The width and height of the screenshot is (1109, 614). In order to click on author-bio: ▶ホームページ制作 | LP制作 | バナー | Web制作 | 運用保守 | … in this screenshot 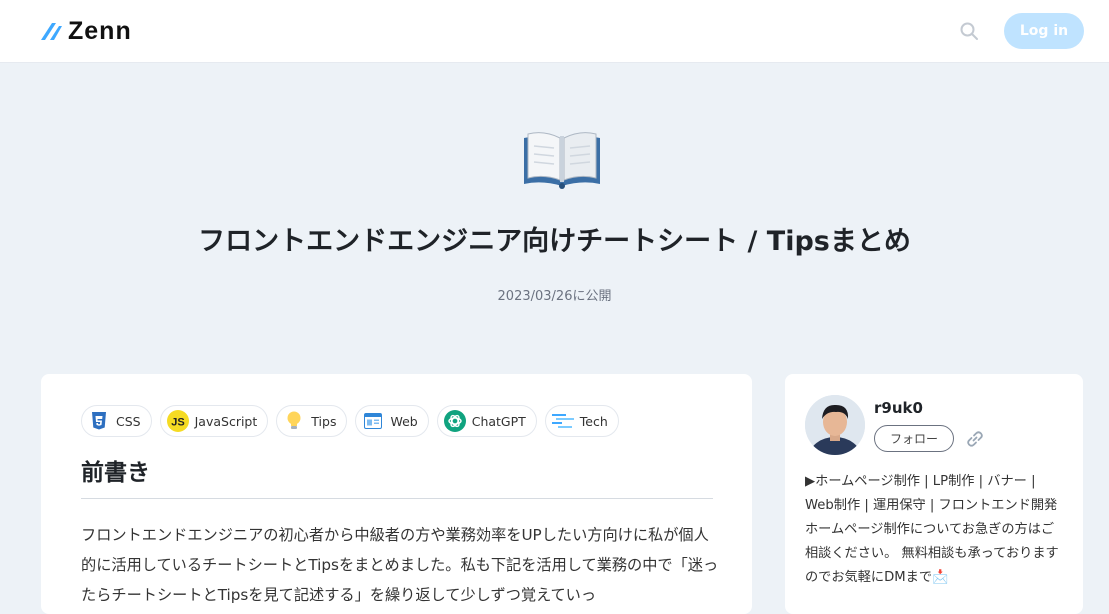, I will do `click(932, 529)`.